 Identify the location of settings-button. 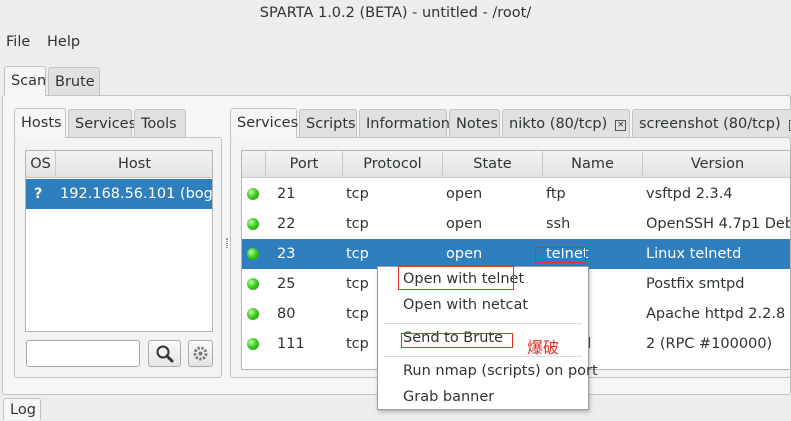
(200, 353).